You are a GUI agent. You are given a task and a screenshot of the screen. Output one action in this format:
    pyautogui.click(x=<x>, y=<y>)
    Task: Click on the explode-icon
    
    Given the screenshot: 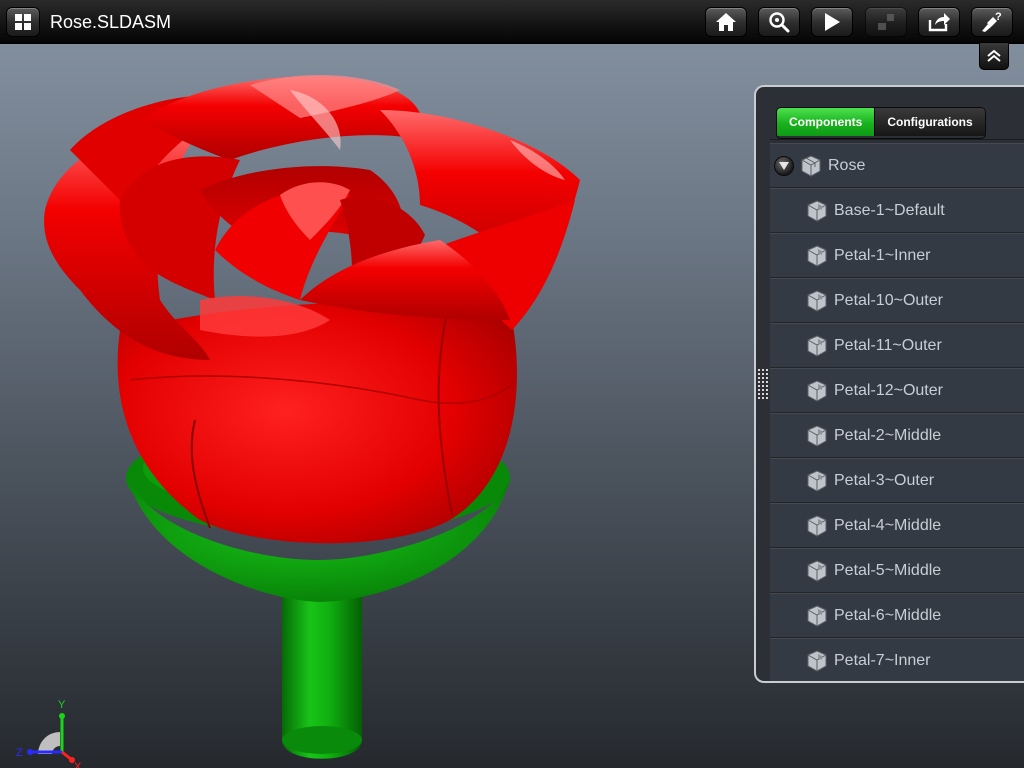 What is the action you would take?
    pyautogui.click(x=886, y=22)
    